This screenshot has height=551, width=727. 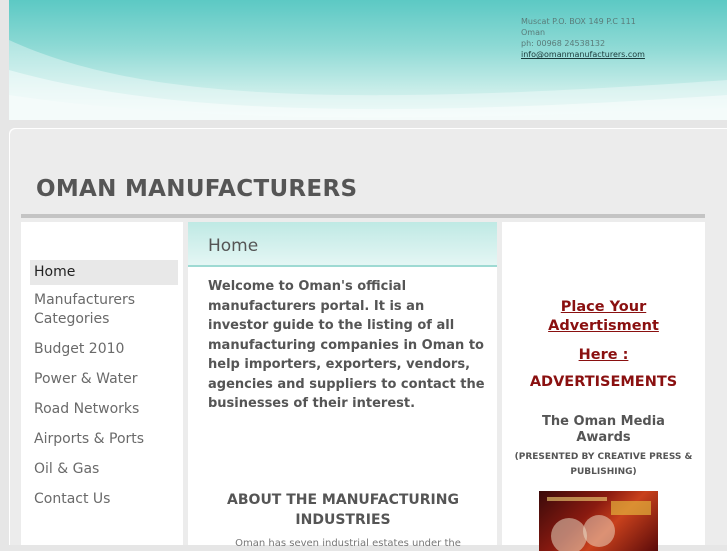 What do you see at coordinates (104, 272) in the screenshot?
I see `nav-item-home: Home` at bounding box center [104, 272].